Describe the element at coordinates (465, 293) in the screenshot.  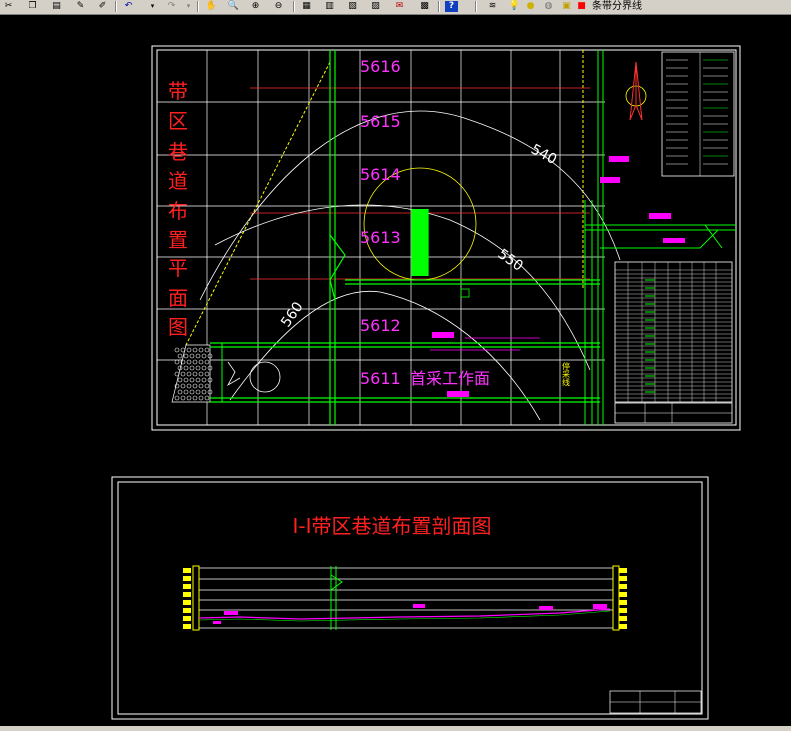
I see `small-green-box` at that location.